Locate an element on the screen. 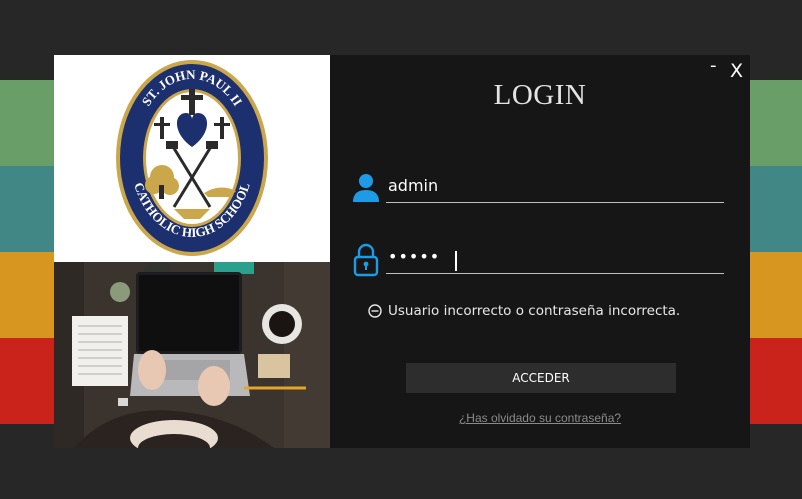  school-logo-area: ST. JOHN PAUL II CATHOLIC HIGH SCHOOL is located at coordinates (192, 158).